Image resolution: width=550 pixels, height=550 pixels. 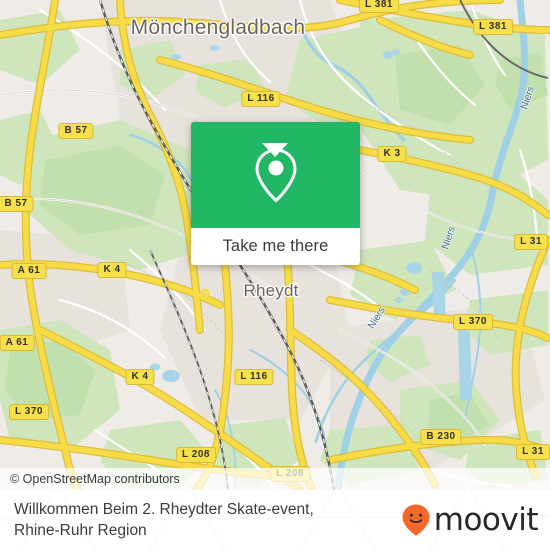 What do you see at coordinates (392, 154) in the screenshot?
I see `road-shield-k3: K 3` at bounding box center [392, 154].